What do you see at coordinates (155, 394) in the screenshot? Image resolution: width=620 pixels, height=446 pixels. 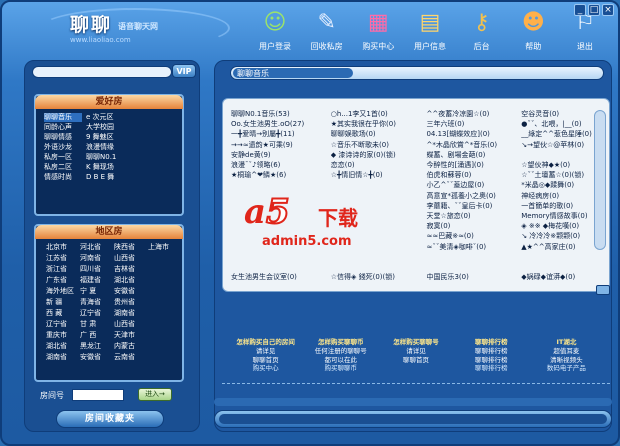 I see `enter-room-button: 进入→` at bounding box center [155, 394].